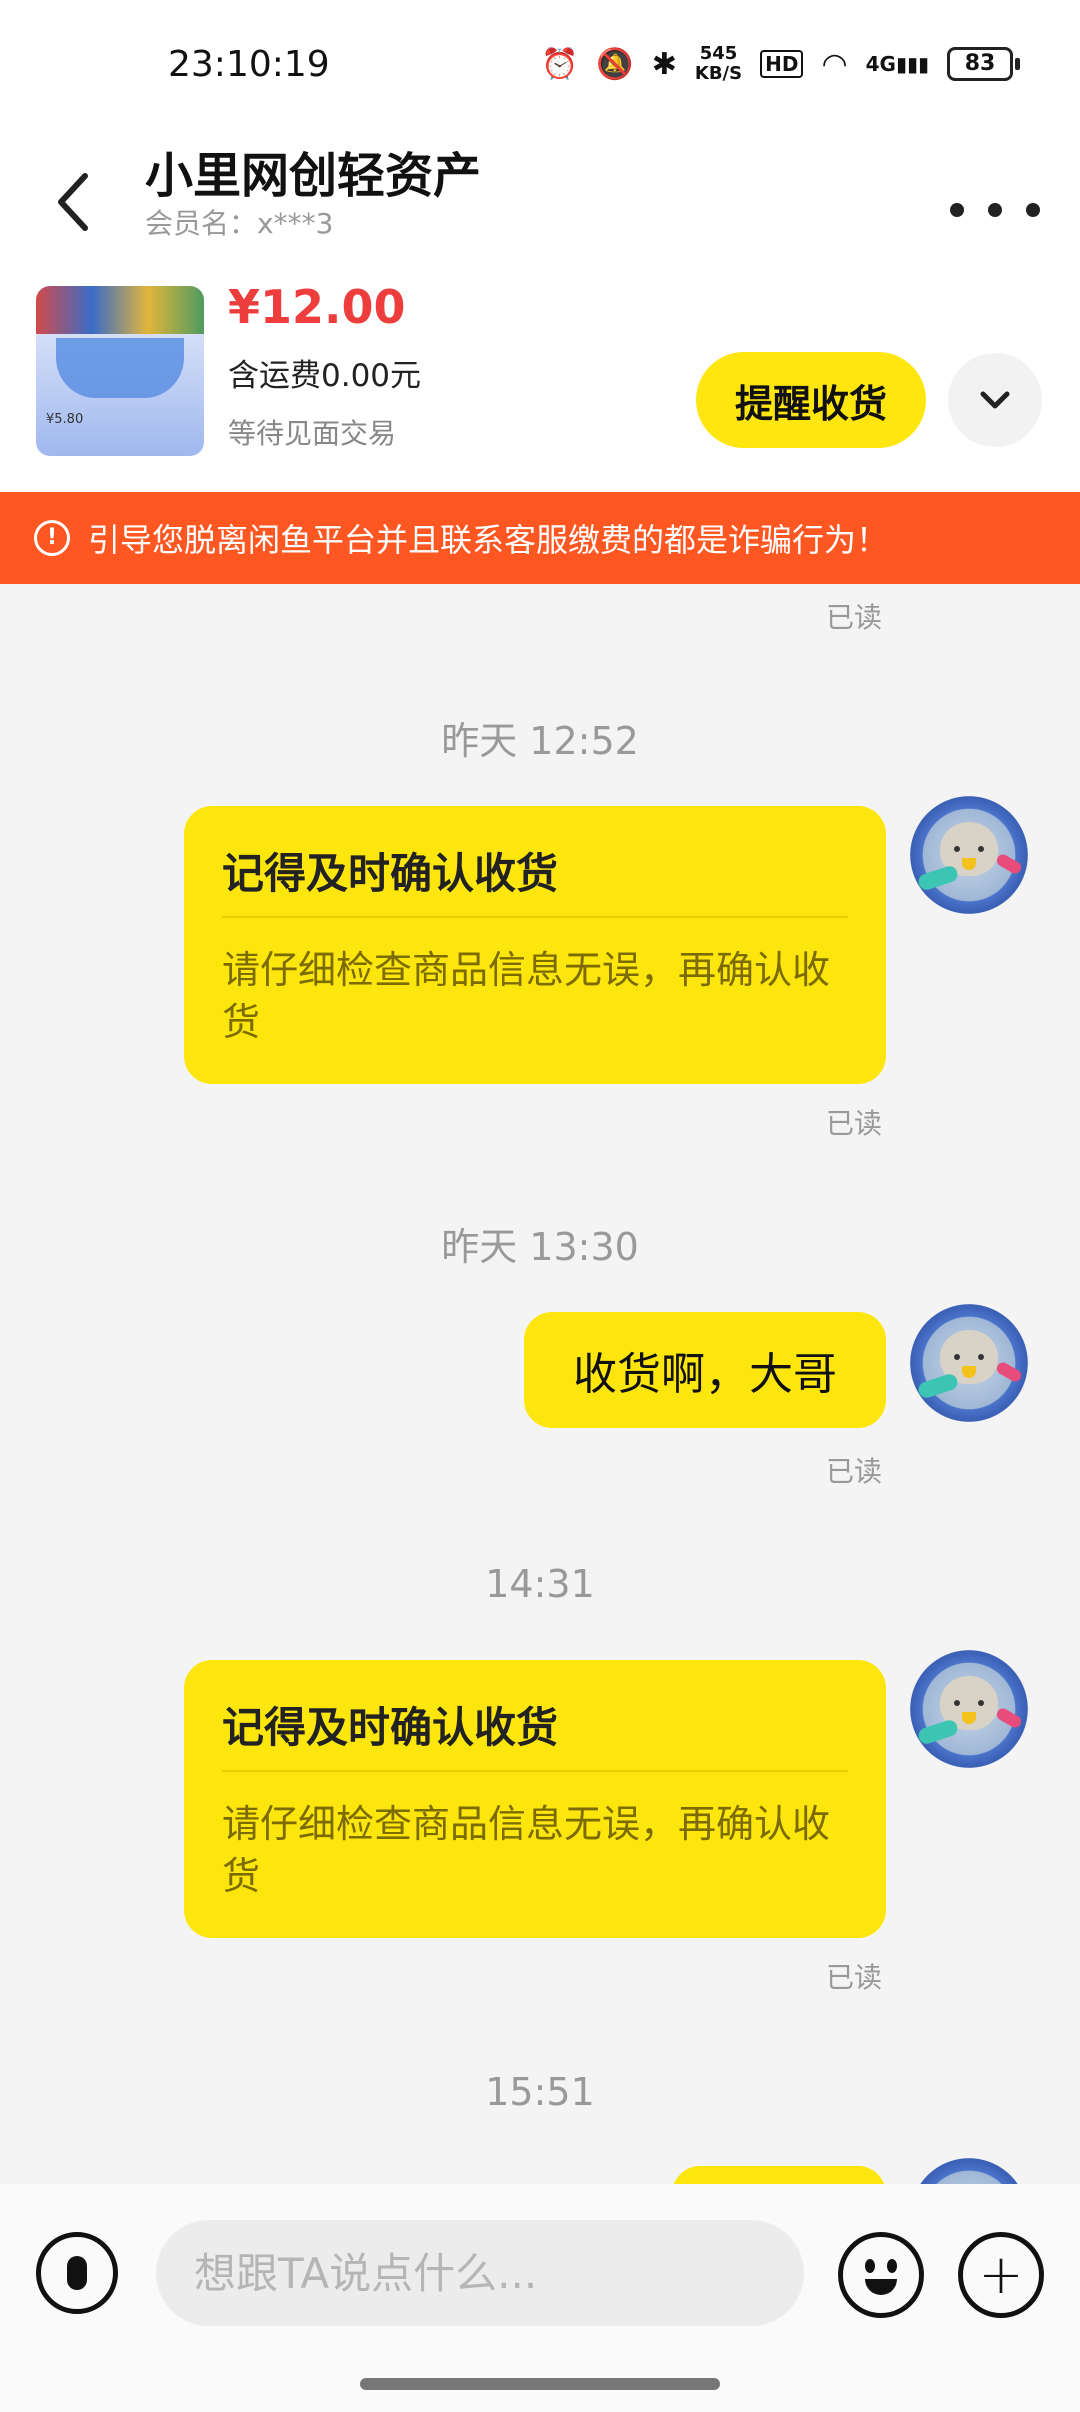 The width and height of the screenshot is (1080, 2412). Describe the element at coordinates (540, 65) in the screenshot. I see `status-bar: 23:10:19 ⏰ 🔕 ✱ 545 KB/S HD ◠ 4G▮▮▮ 83` at that location.